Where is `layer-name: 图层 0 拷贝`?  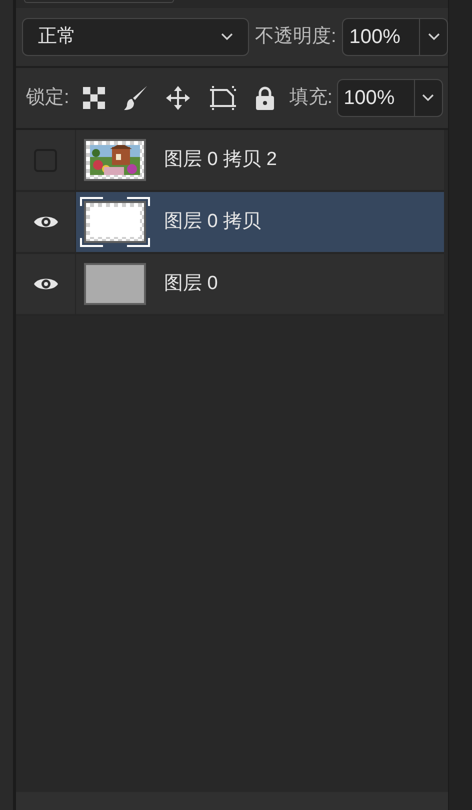 layer-name: 图层 0 拷贝 is located at coordinates (213, 222).